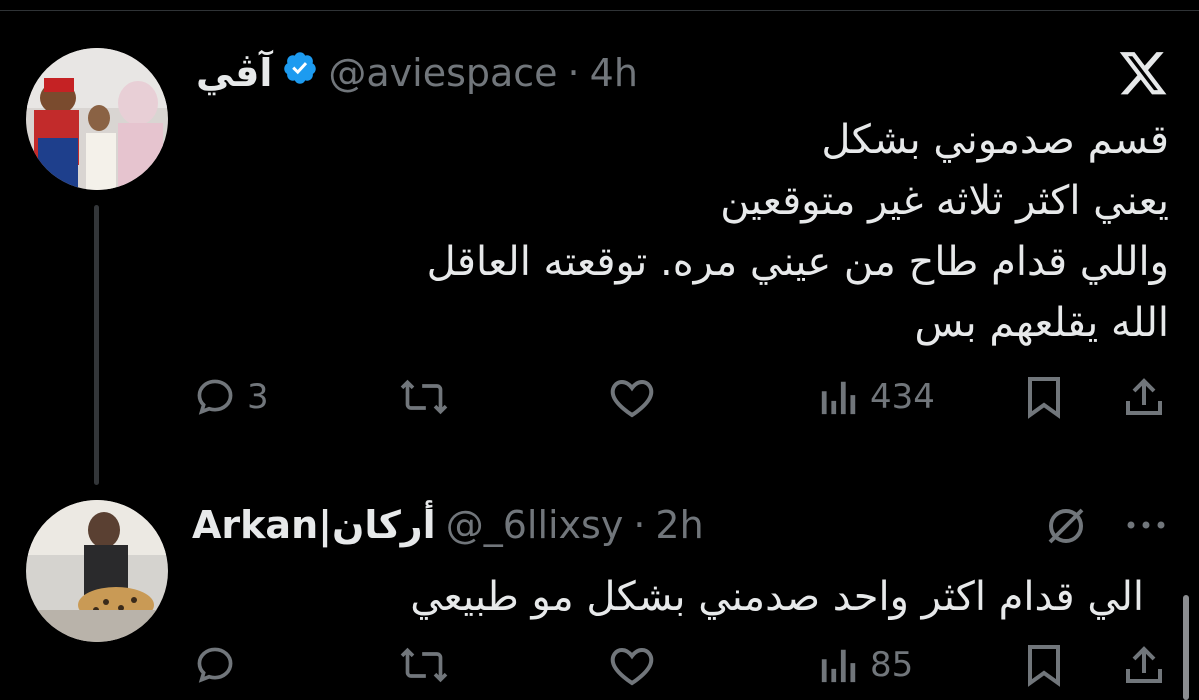 This screenshot has height=700, width=1199. I want to click on top-divider, so click(599, 10).